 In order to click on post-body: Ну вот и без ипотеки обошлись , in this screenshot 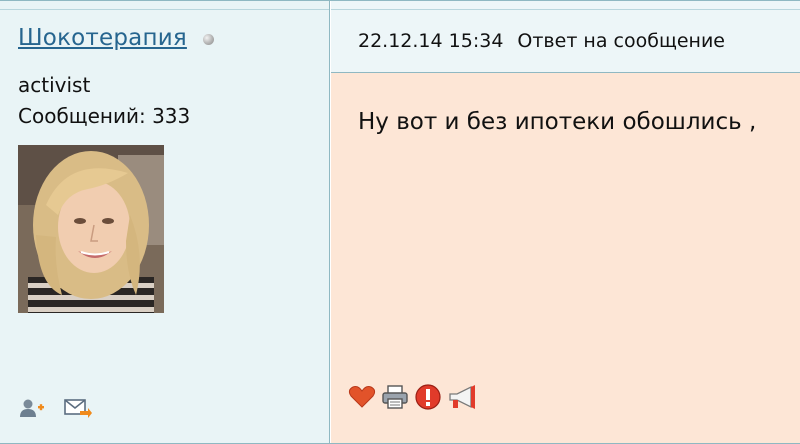, I will do `click(557, 122)`.